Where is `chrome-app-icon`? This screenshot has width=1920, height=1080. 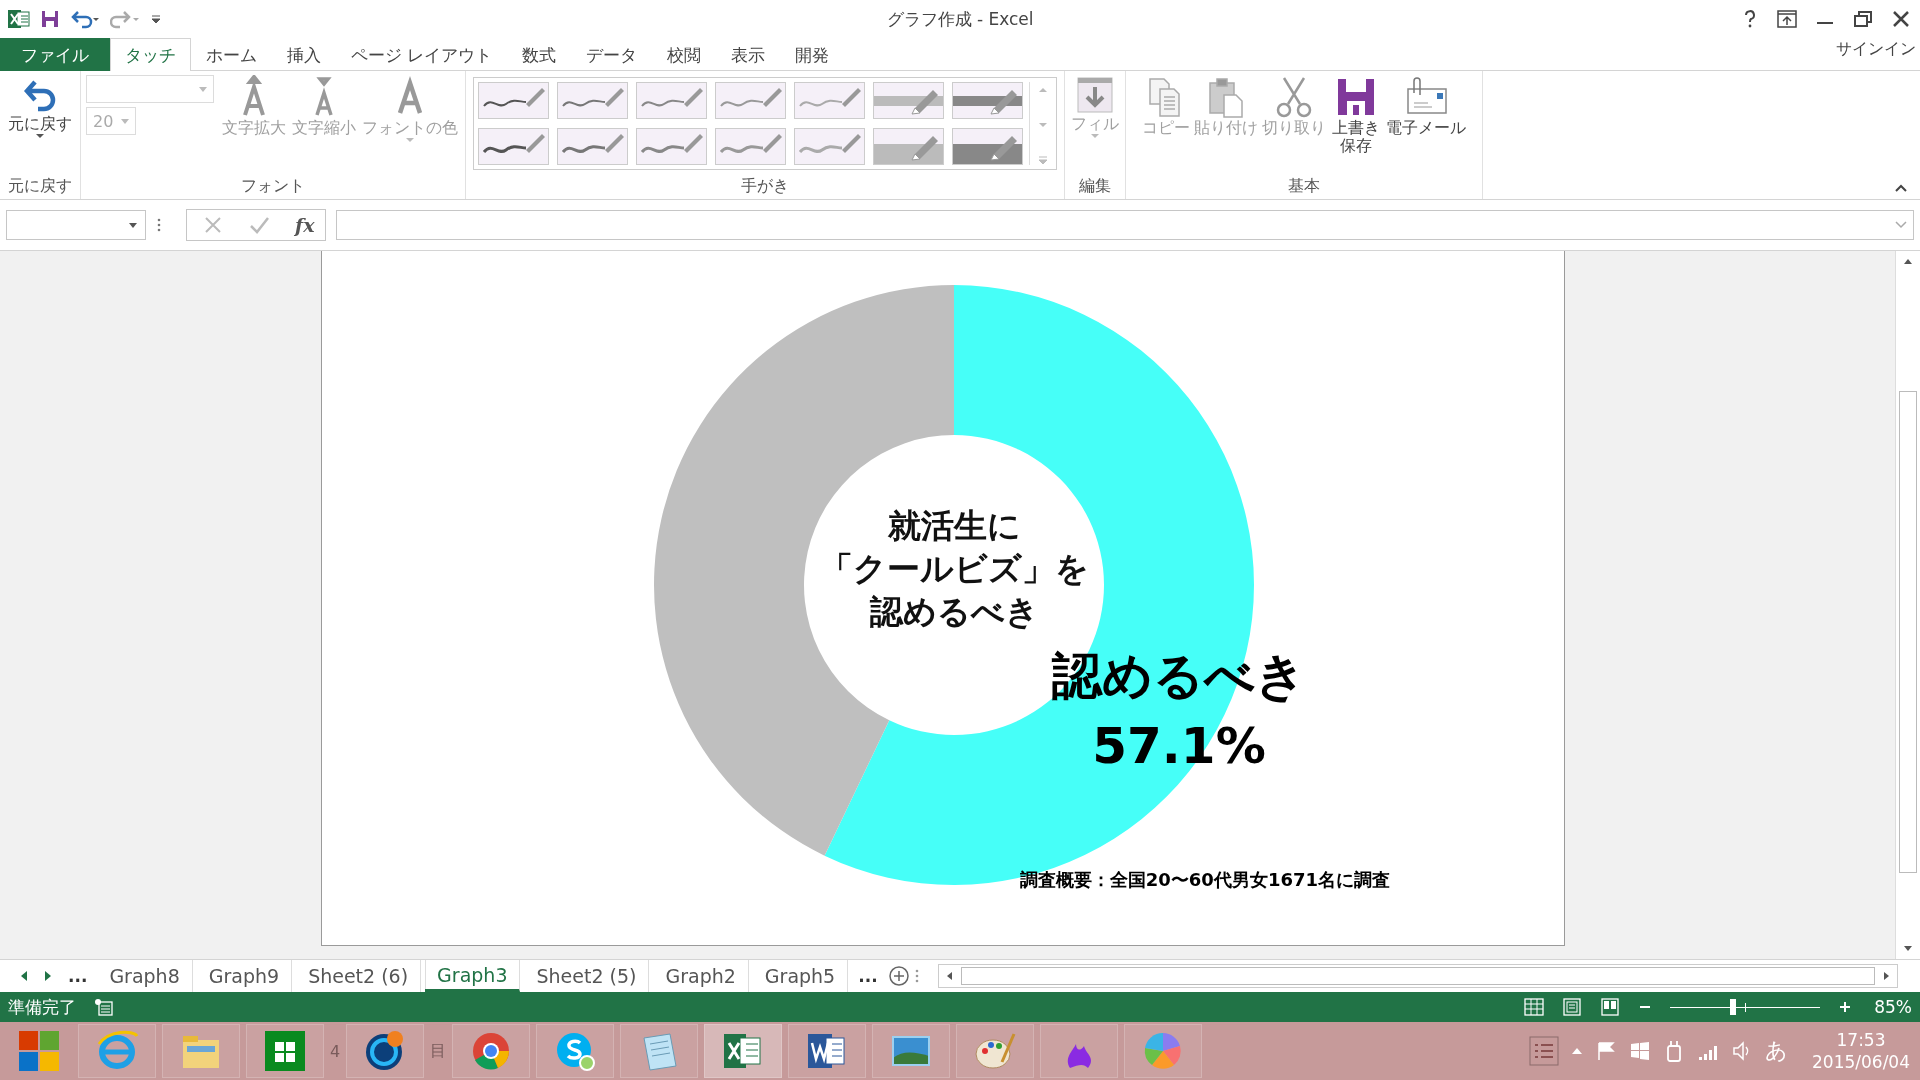 chrome-app-icon is located at coordinates (491, 1051).